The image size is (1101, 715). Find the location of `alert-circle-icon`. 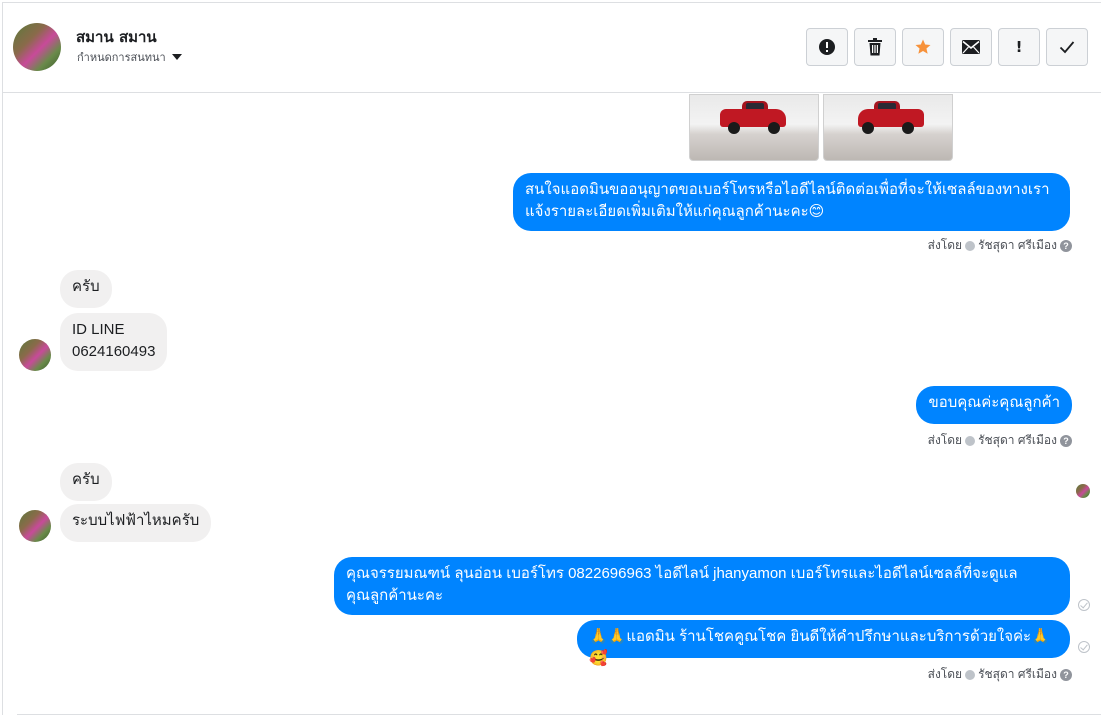

alert-circle-icon is located at coordinates (827, 47).